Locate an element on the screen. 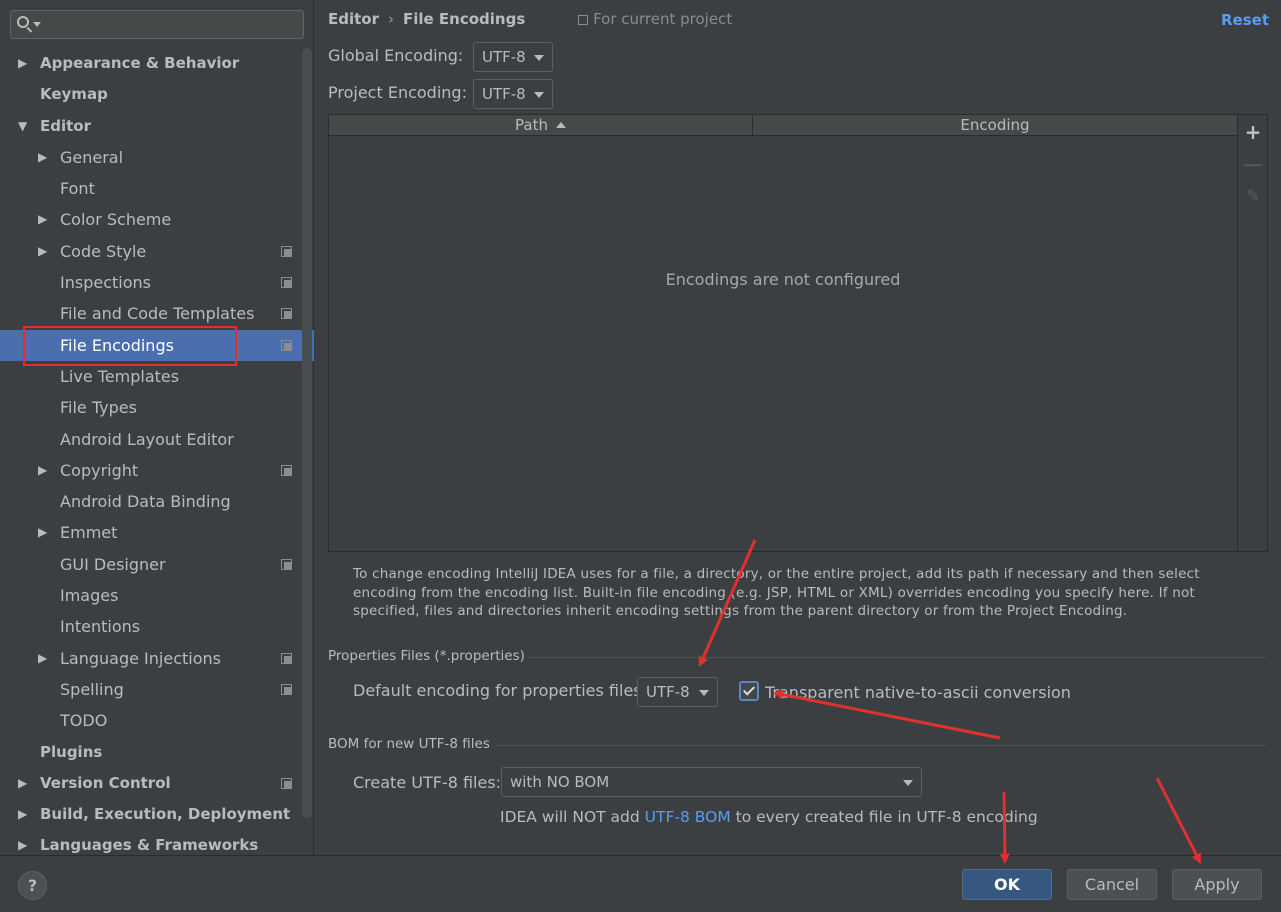 The width and height of the screenshot is (1281, 912). table-toolbar: + — ✎ is located at coordinates (1253, 333).